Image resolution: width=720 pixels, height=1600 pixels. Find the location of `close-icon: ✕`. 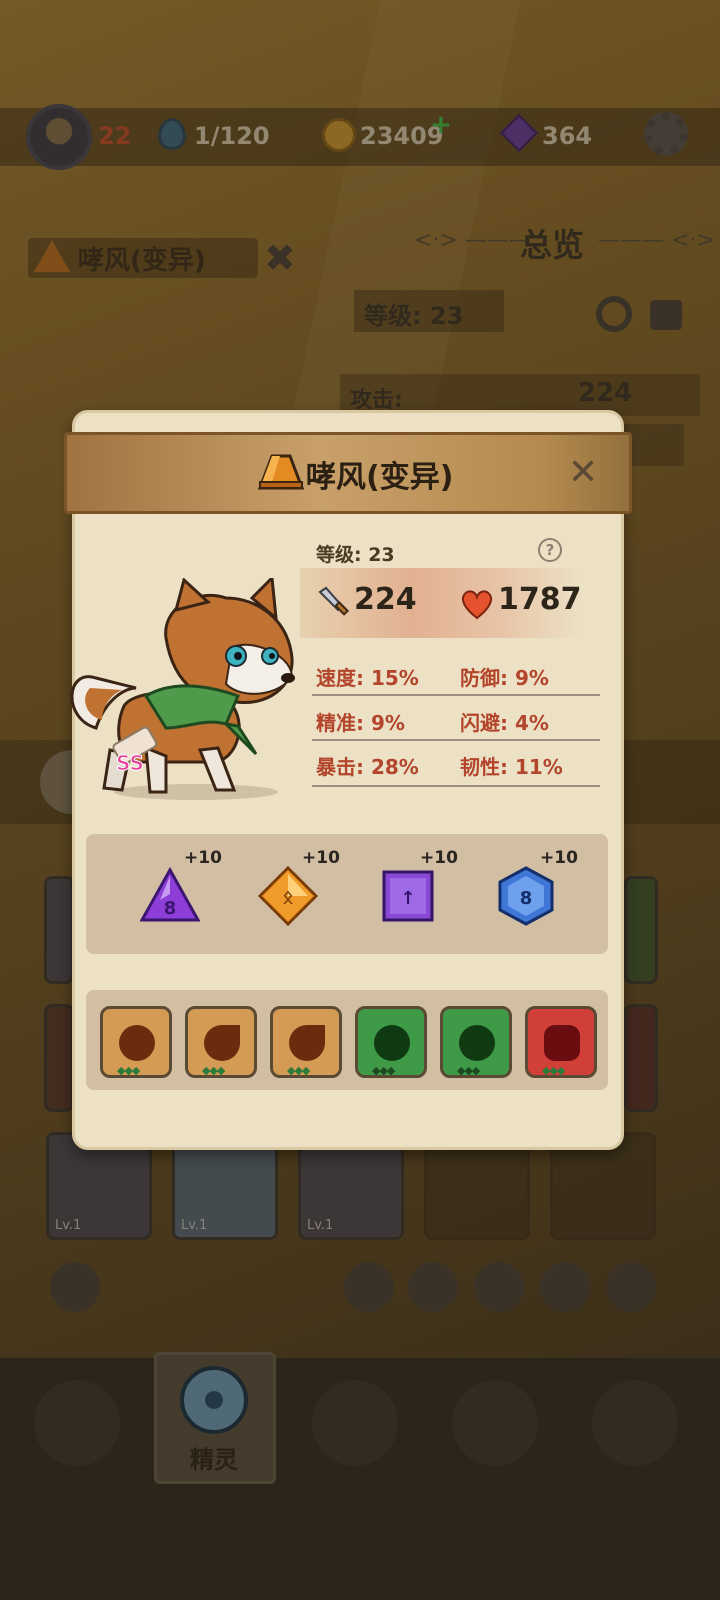

close-icon: ✕ is located at coordinates (583, 472).